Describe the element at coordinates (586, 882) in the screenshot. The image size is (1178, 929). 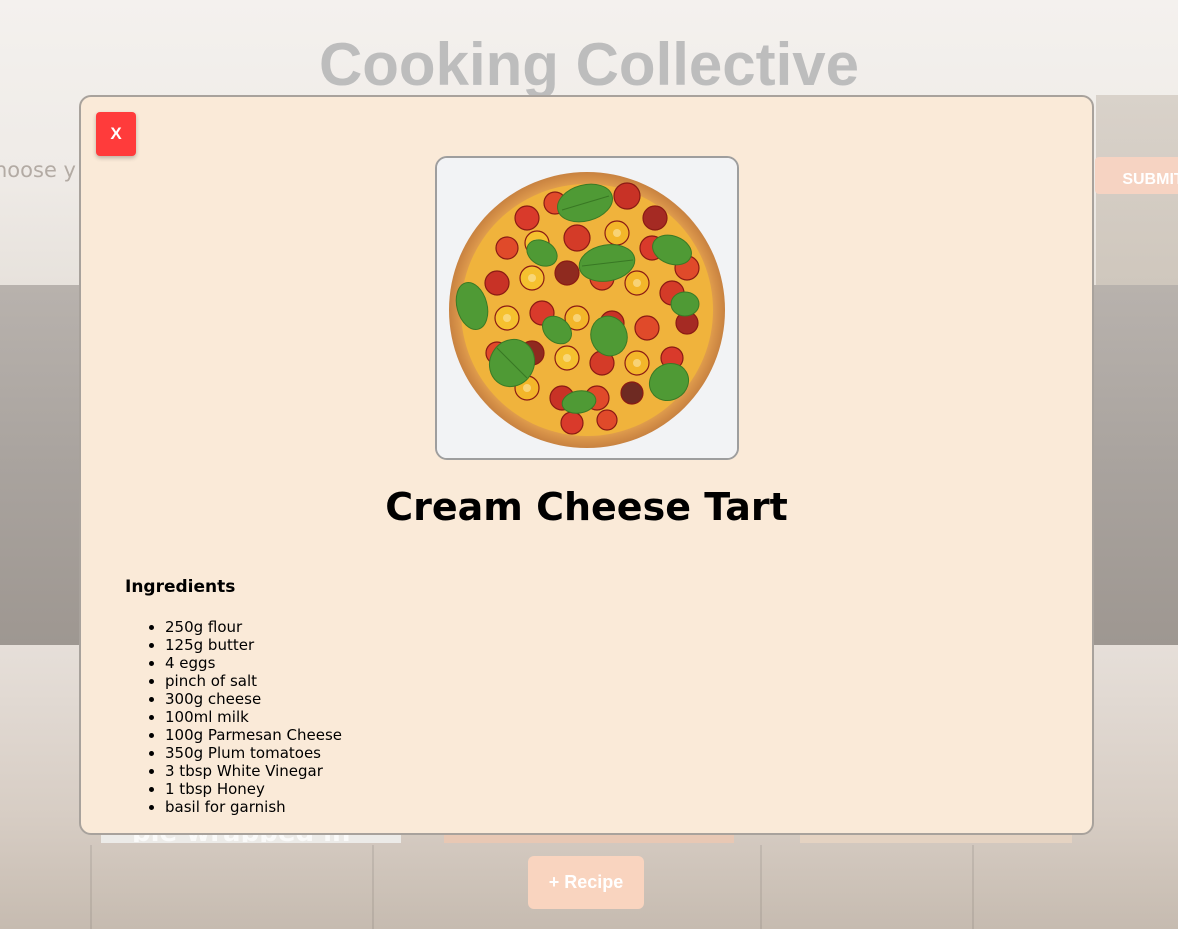
I see `add-recipe-button: + Recipe` at that location.